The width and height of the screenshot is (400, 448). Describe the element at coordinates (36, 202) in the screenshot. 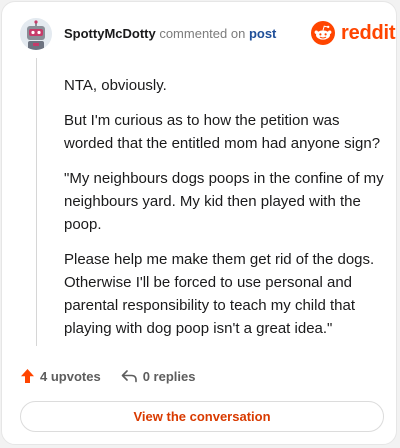

I see `thread-line` at that location.